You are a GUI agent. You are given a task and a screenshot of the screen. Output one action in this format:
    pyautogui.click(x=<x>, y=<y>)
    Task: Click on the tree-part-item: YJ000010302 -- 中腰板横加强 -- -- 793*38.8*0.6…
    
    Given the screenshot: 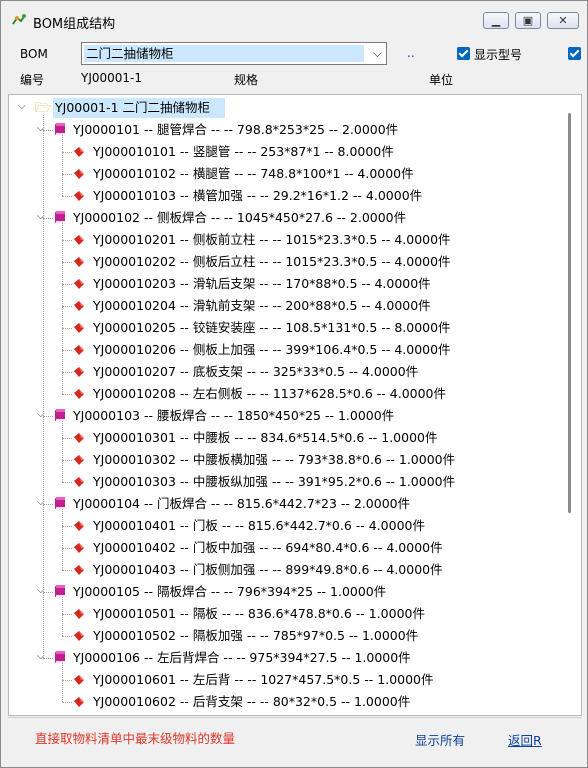 What is the action you would take?
    pyautogui.click(x=274, y=460)
    